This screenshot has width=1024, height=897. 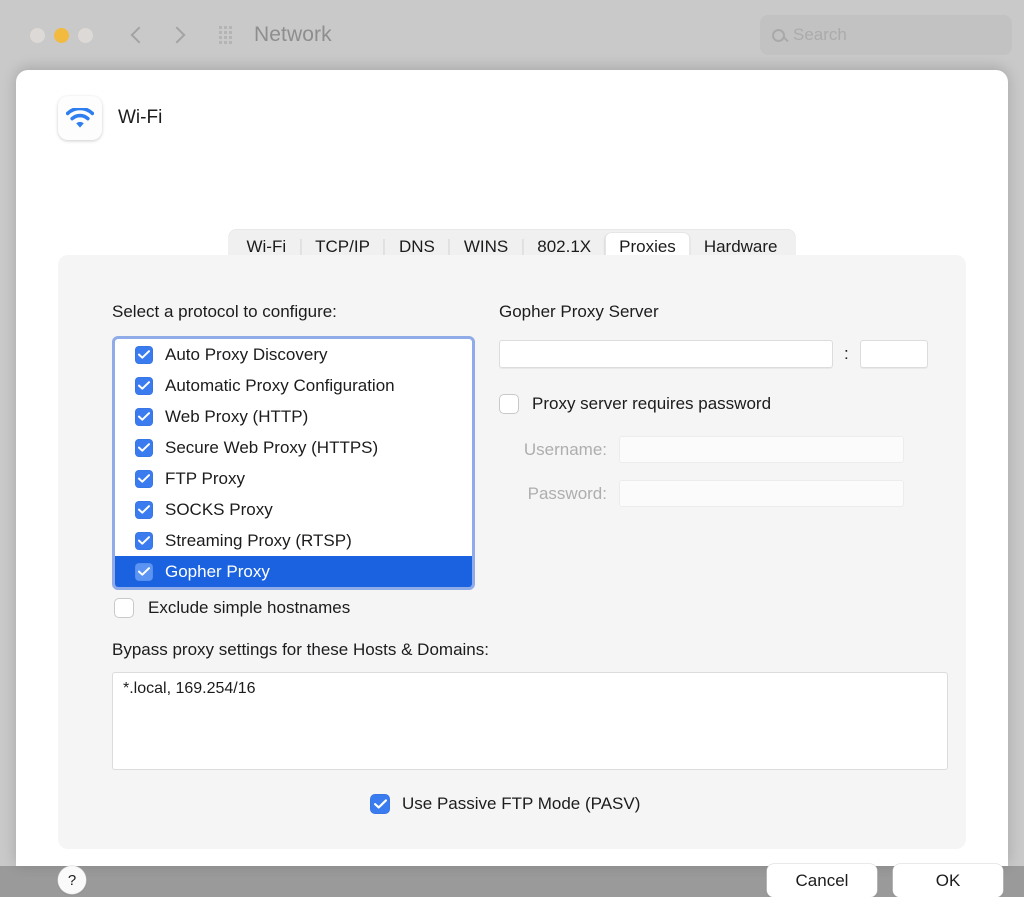 I want to click on page-title: Network, so click(x=293, y=35).